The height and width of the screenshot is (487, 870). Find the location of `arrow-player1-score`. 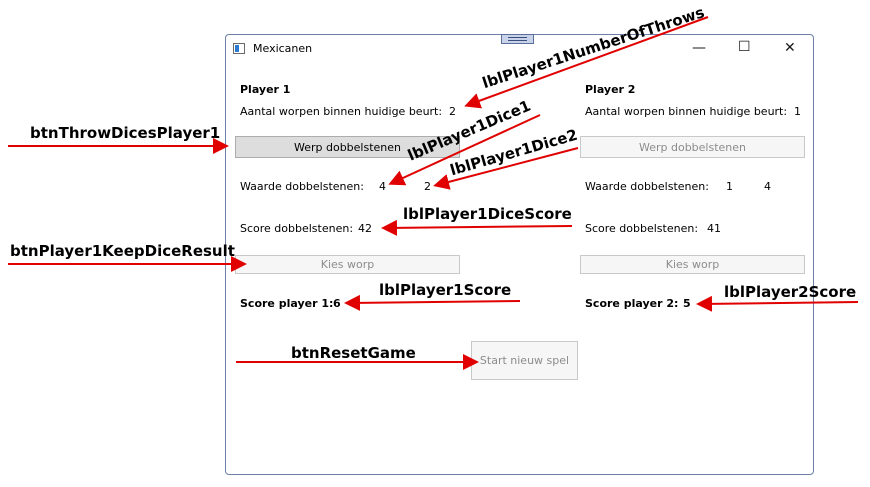

arrow-player1-score is located at coordinates (432, 302).